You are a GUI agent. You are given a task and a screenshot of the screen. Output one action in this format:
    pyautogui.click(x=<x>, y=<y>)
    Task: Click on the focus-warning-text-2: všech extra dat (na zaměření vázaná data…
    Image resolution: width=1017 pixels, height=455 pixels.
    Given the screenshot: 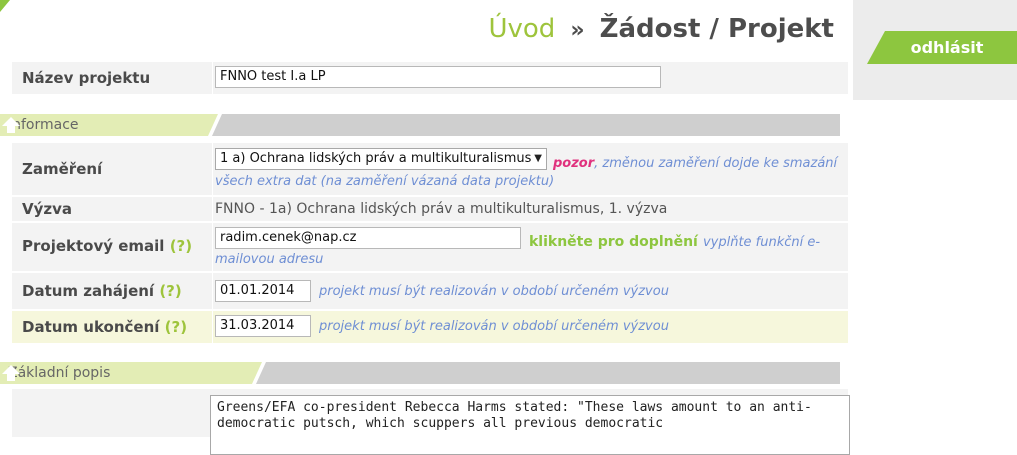 What is the action you would take?
    pyautogui.click(x=385, y=181)
    